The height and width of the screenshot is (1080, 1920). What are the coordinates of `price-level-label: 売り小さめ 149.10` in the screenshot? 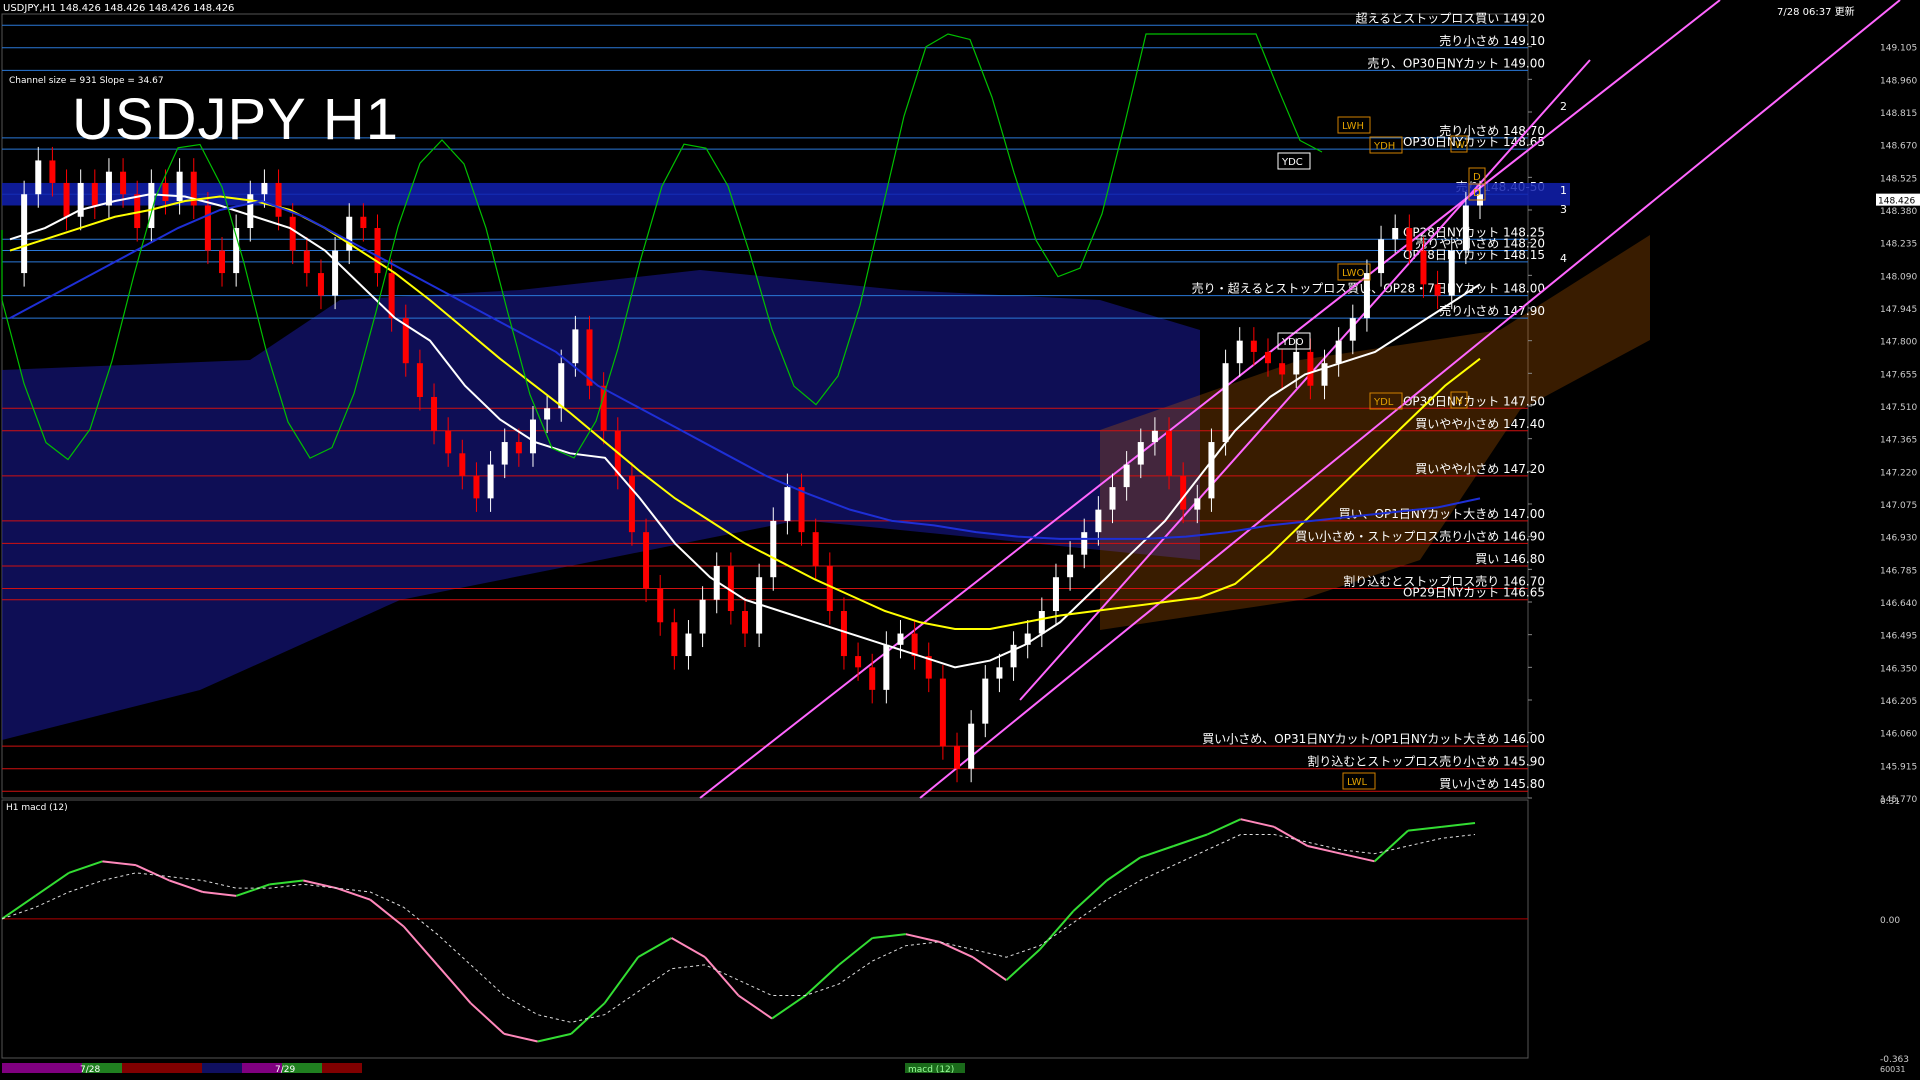 It's located at (1492, 40).